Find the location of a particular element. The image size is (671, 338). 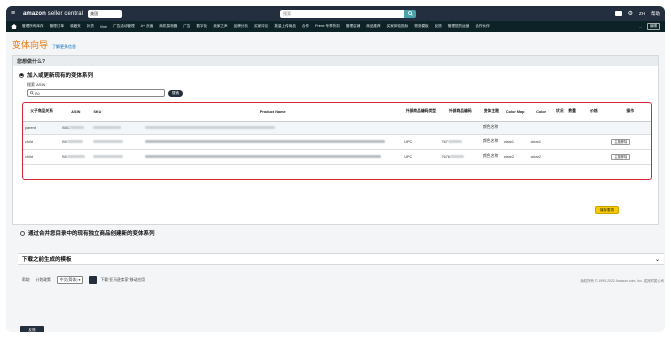

col-header: Product Name is located at coordinates (273, 112).